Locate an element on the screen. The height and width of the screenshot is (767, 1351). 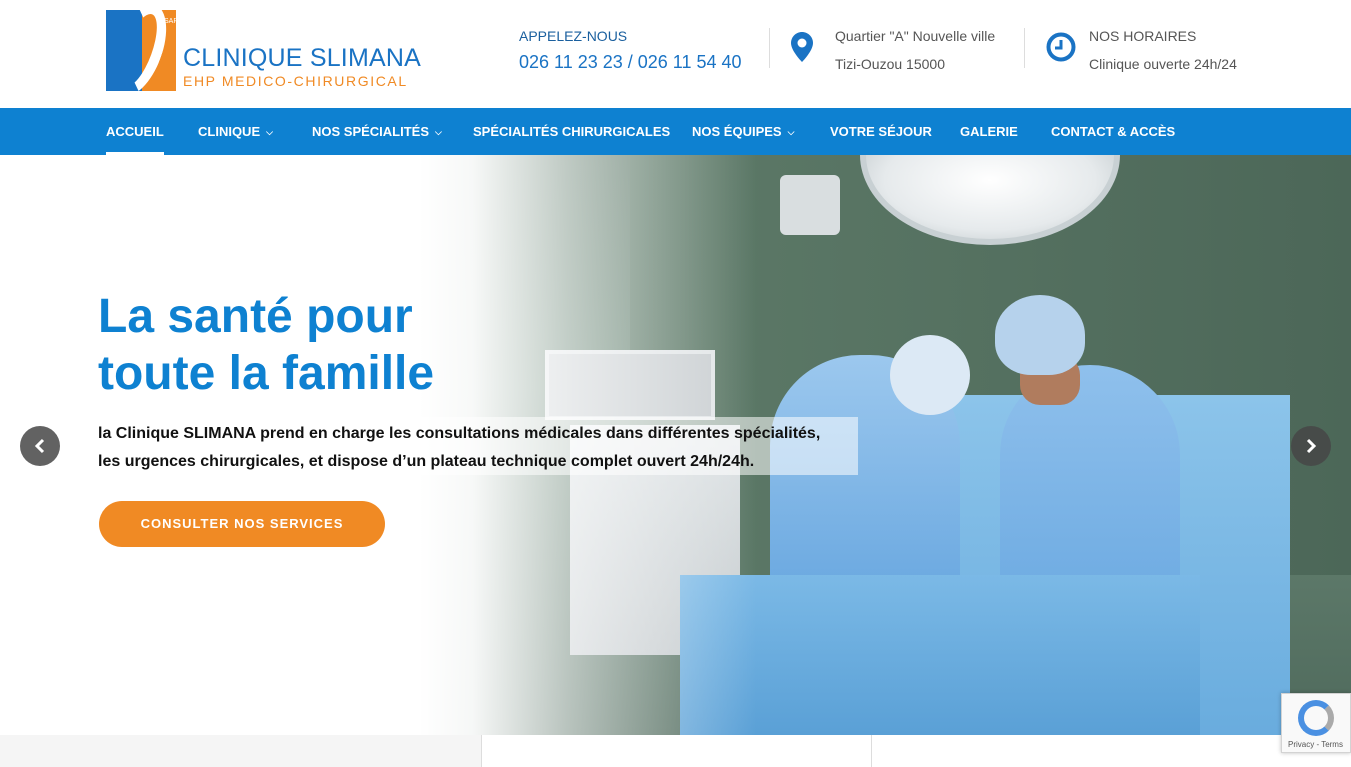
nav-item-label: CONTACT & ACCÈS is located at coordinates (1113, 131).